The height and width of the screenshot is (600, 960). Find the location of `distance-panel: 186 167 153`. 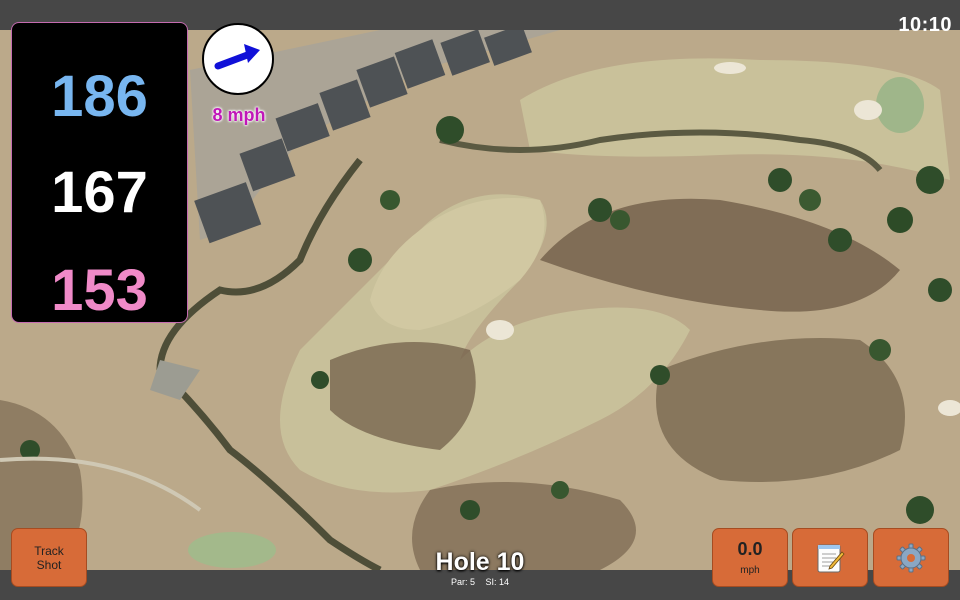

distance-panel: 186 167 153 is located at coordinates (99, 172).